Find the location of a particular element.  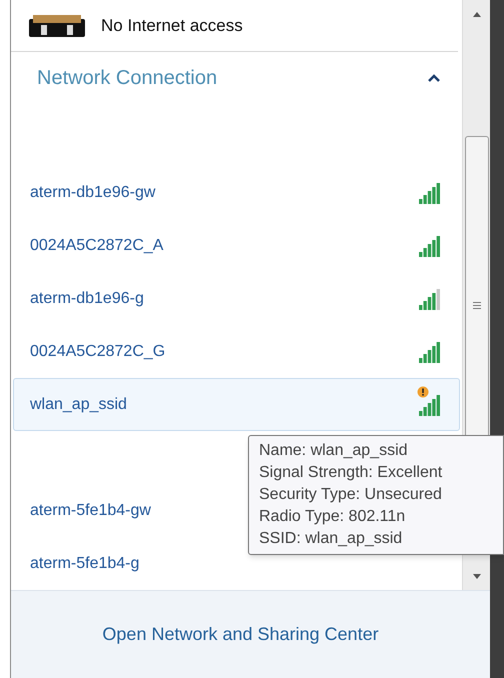

network-name: wlan_ap_ssid is located at coordinates (78, 404).